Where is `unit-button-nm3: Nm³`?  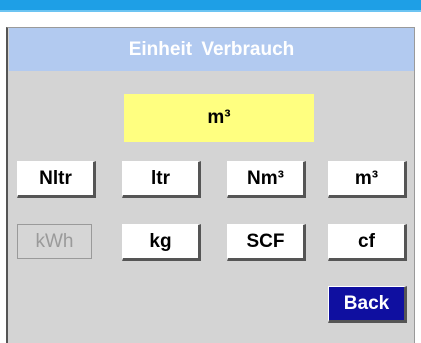
unit-button-nm3: Nm³ is located at coordinates (266, 179).